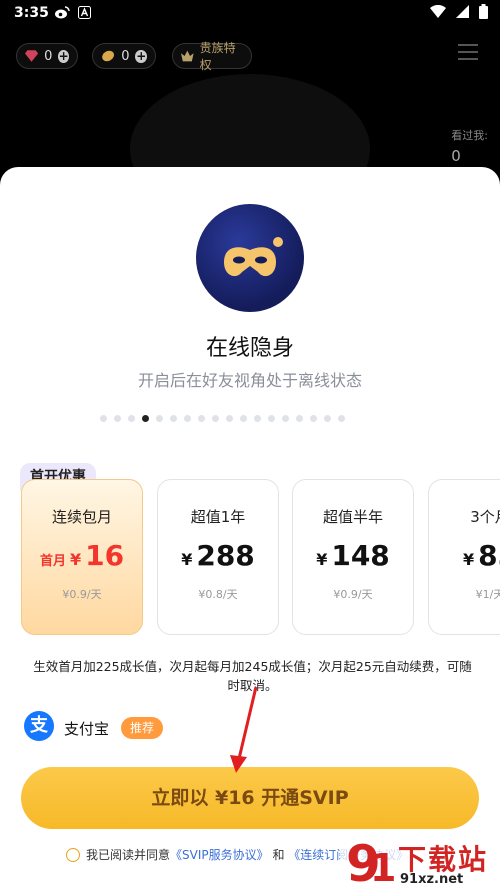 The width and height of the screenshot is (500, 890). What do you see at coordinates (32, 56) in the screenshot?
I see `gem-icon` at bounding box center [32, 56].